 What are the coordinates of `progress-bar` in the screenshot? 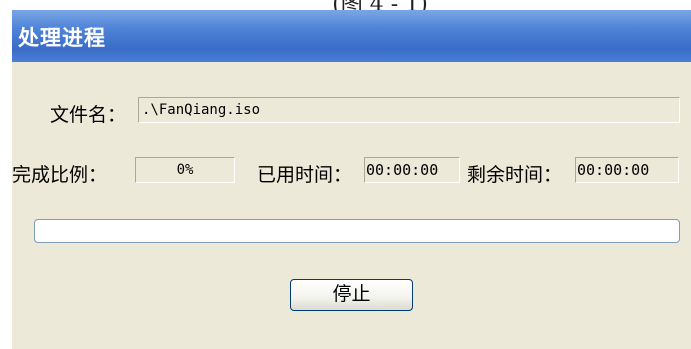 It's located at (357, 231).